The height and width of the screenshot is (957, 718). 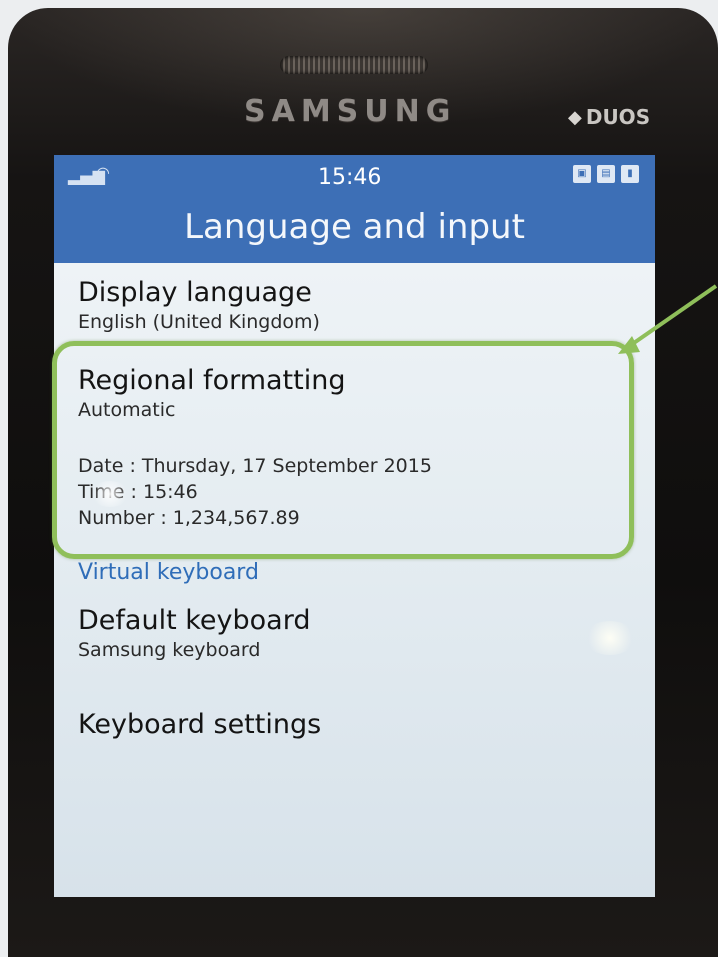 I want to click on screen-glare, so click(x=610, y=638).